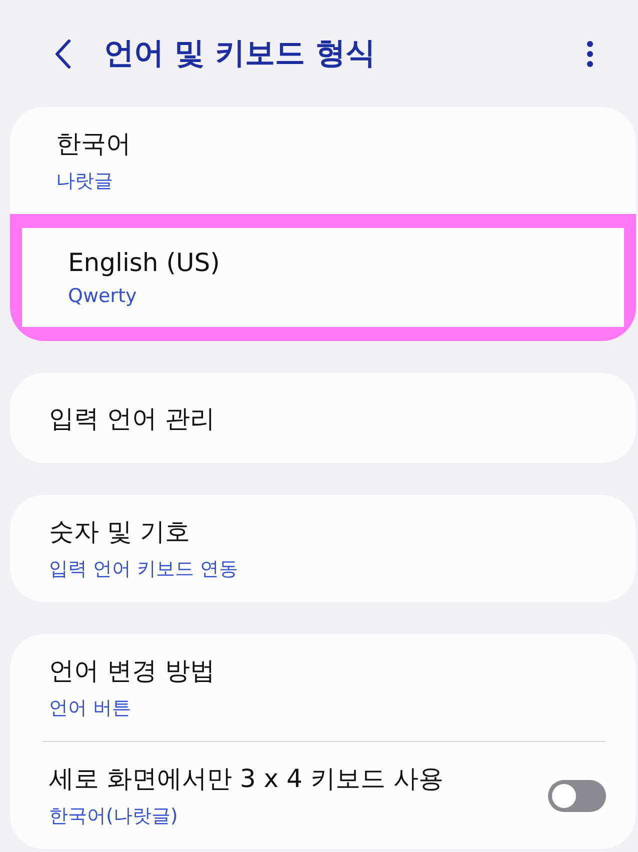 The height and width of the screenshot is (852, 638). What do you see at coordinates (577, 796) in the screenshot?
I see `toggle-switch` at bounding box center [577, 796].